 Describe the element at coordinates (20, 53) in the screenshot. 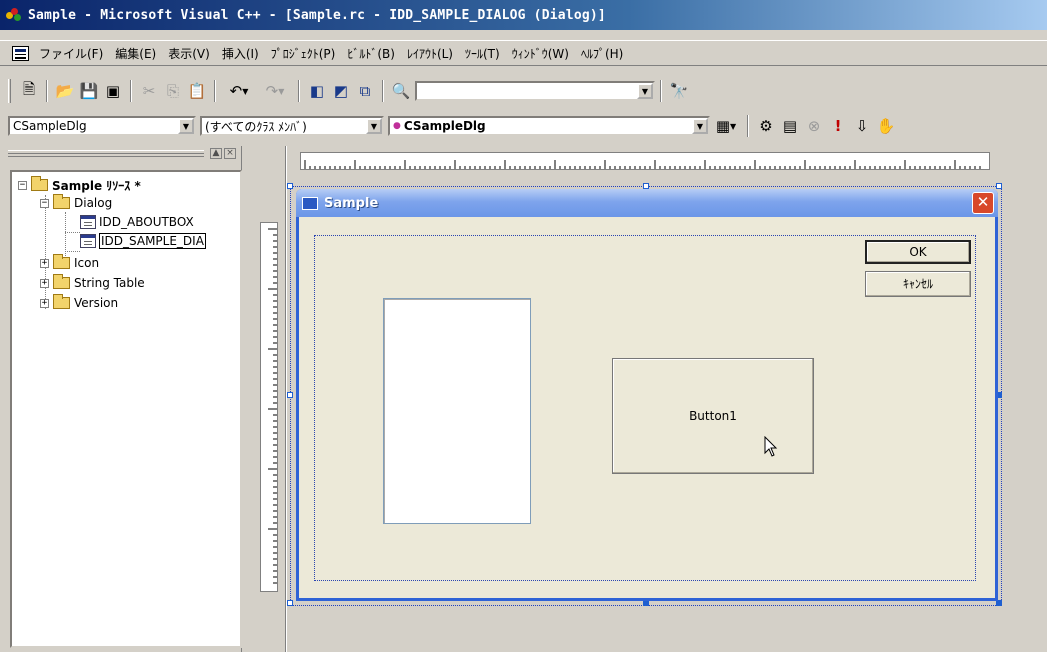

I see `document-menu-icon` at that location.